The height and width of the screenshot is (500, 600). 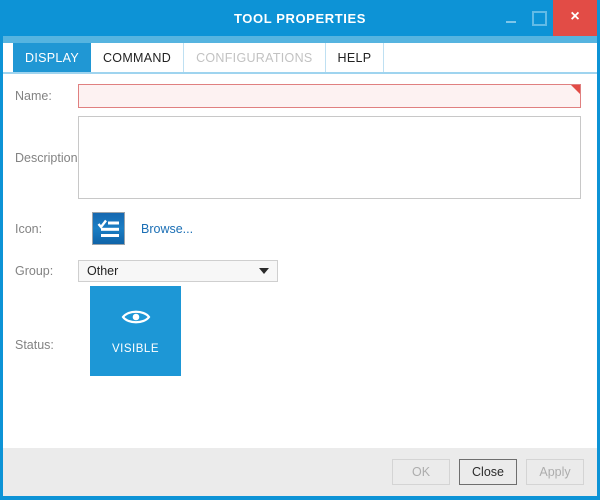 I want to click on close-icon: ×, so click(x=575, y=16).